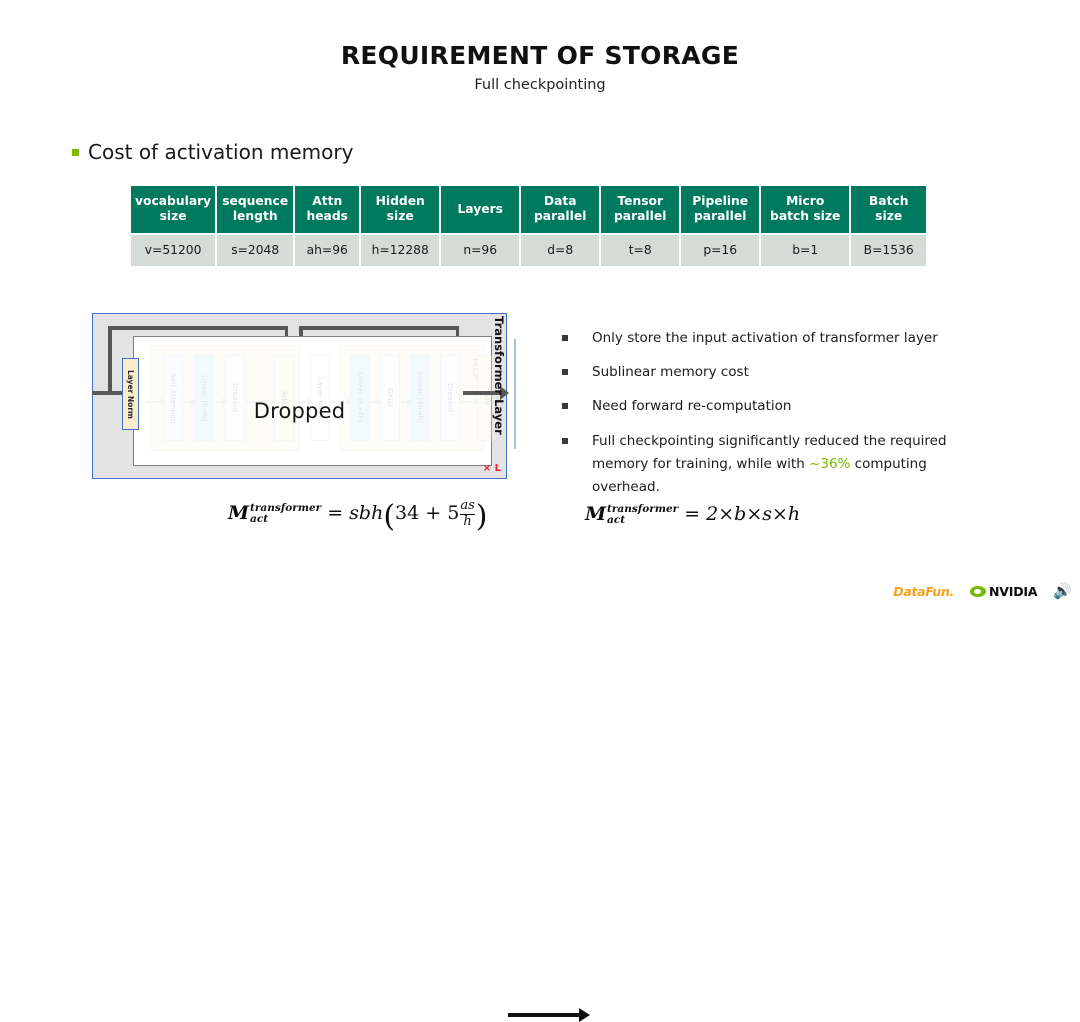 Image resolution: width=1080 pixels, height=1022 pixels. I want to click on input-arrow-icon, so click(113, 393).